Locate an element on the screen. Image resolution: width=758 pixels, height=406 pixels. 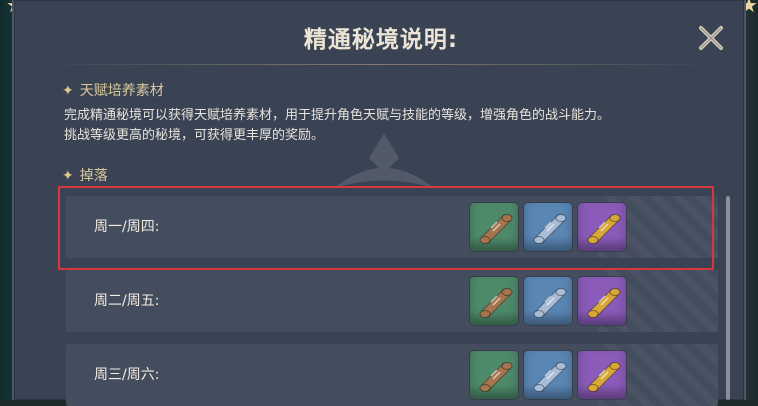
drop-row-label: 周二/周五: is located at coordinates (127, 301).